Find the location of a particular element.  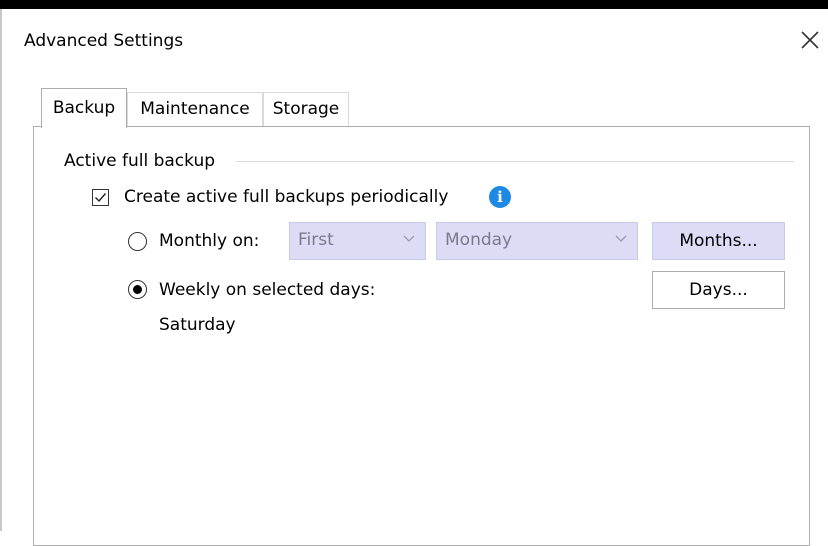

group-title: Active full backup is located at coordinates (142, 161).